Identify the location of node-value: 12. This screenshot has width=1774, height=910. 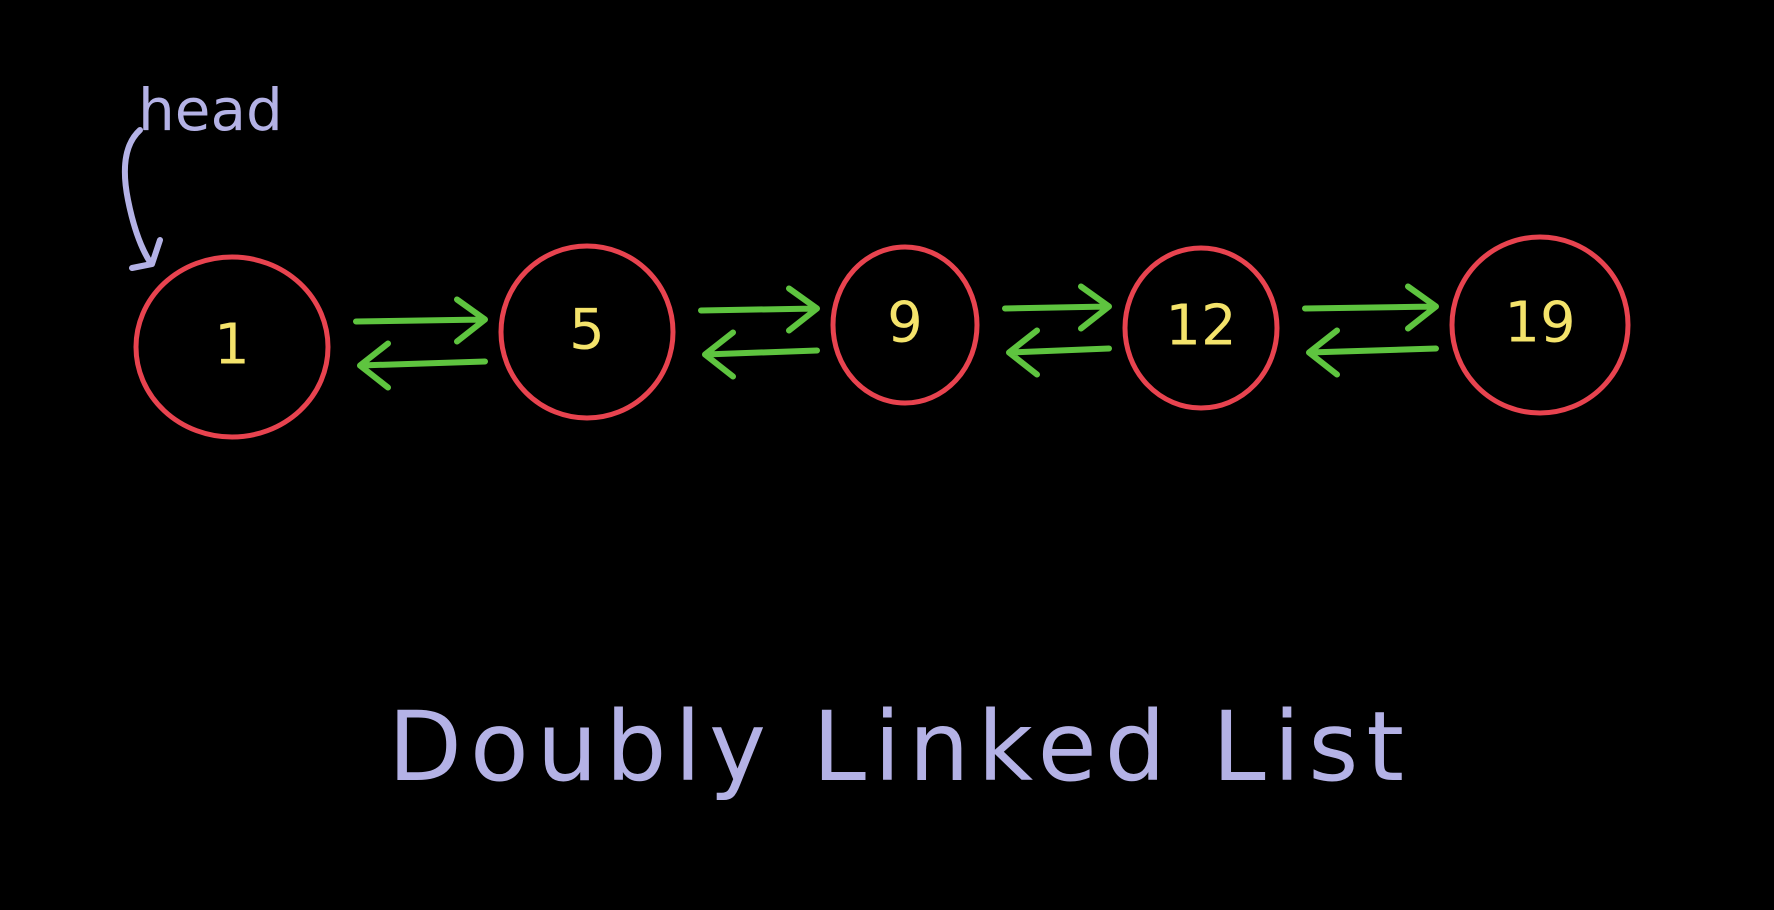
(1200, 326).